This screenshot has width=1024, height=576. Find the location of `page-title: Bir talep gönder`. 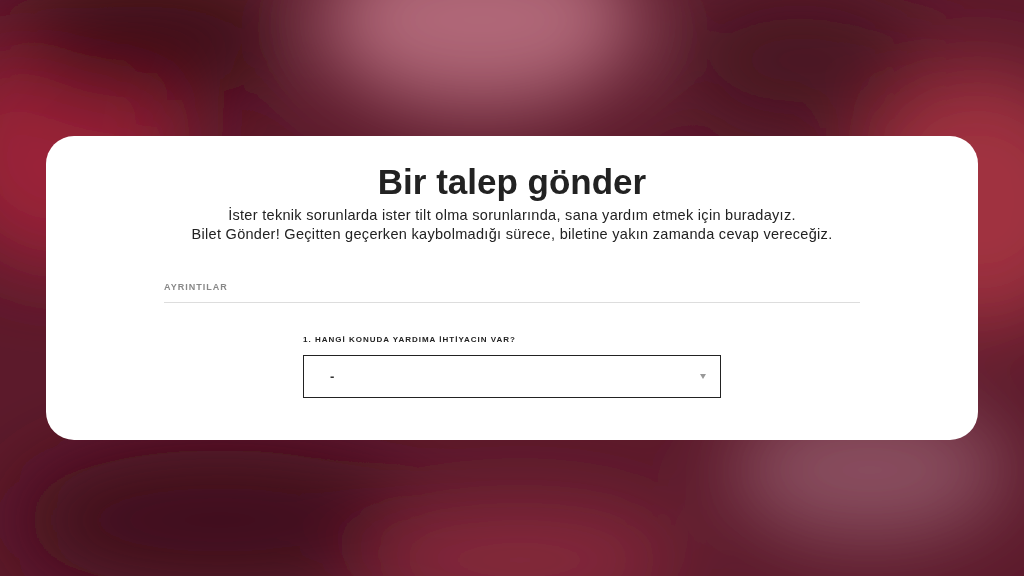

page-title: Bir talep gönder is located at coordinates (512, 182).